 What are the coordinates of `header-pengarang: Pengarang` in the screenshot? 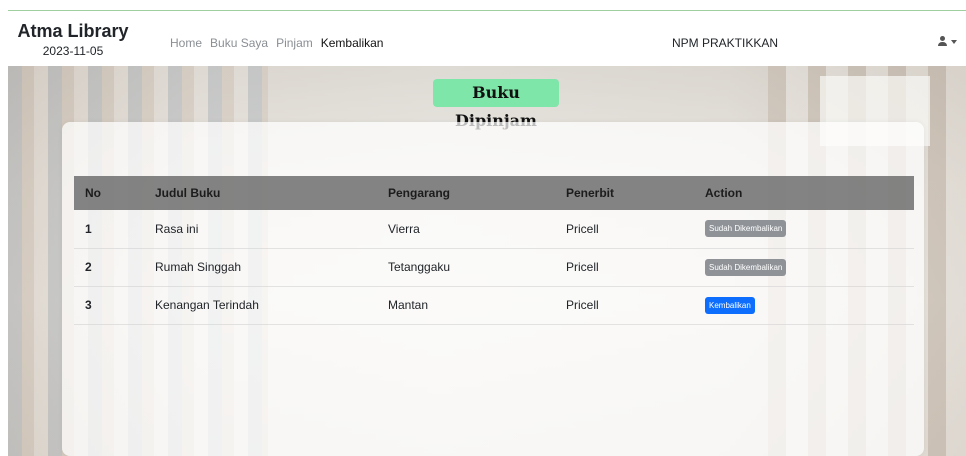 It's located at (466, 193).